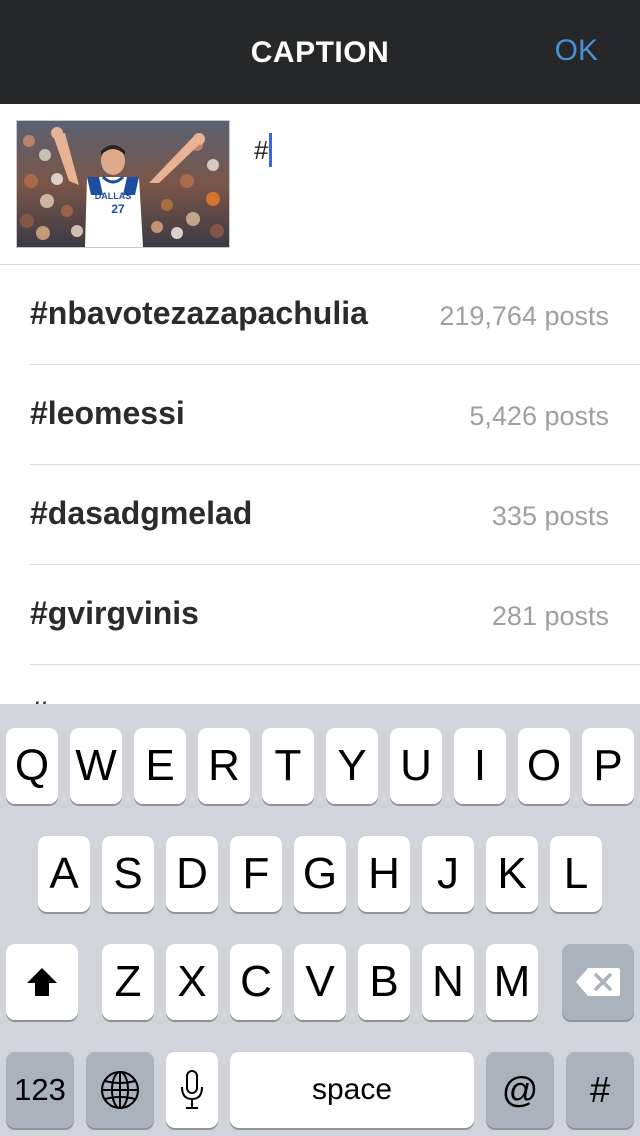 This screenshot has height=1136, width=640. What do you see at coordinates (32, 766) in the screenshot?
I see `key-q: Q` at bounding box center [32, 766].